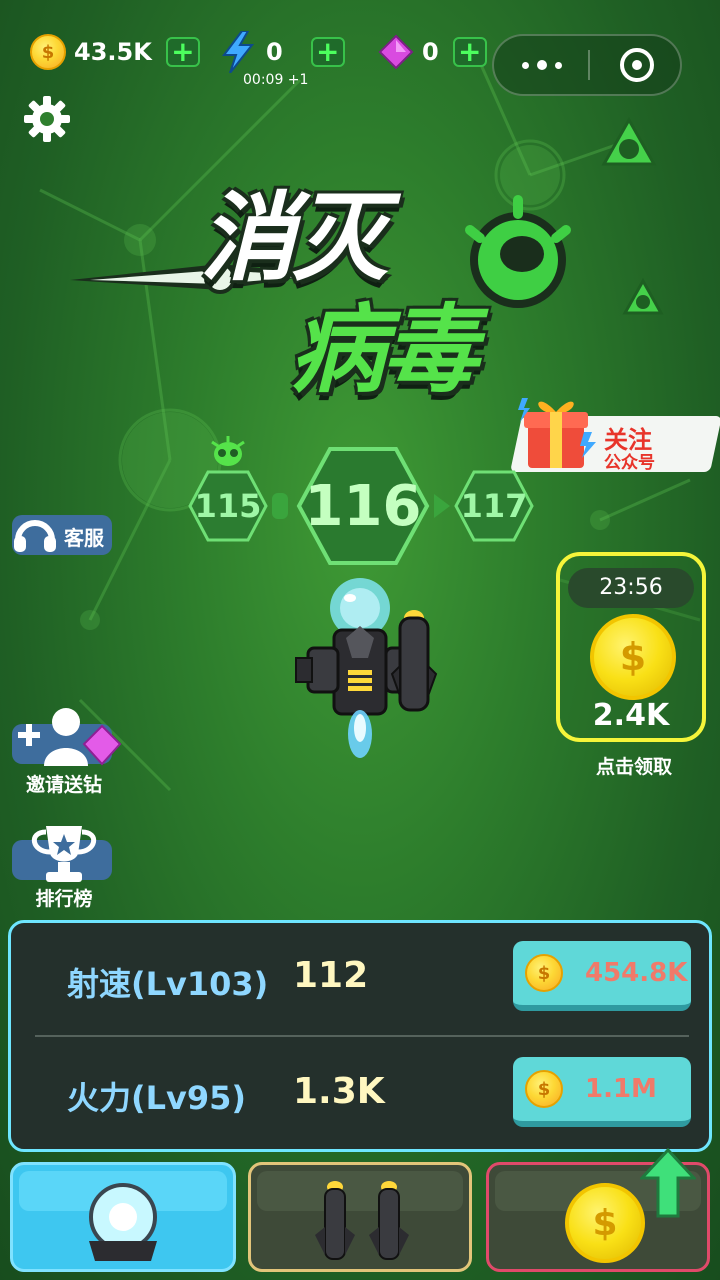 The width and height of the screenshot is (720, 1280). I want to click on upgrade-firepower-button: $ 1.1M, so click(602, 1092).